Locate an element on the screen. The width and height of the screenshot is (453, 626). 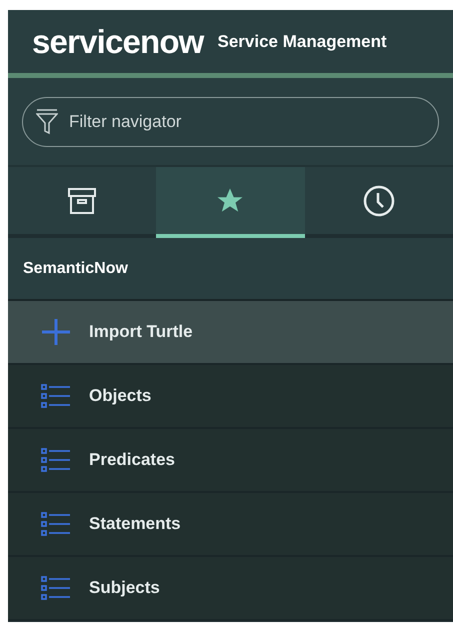
clock-icon is located at coordinates (379, 201).